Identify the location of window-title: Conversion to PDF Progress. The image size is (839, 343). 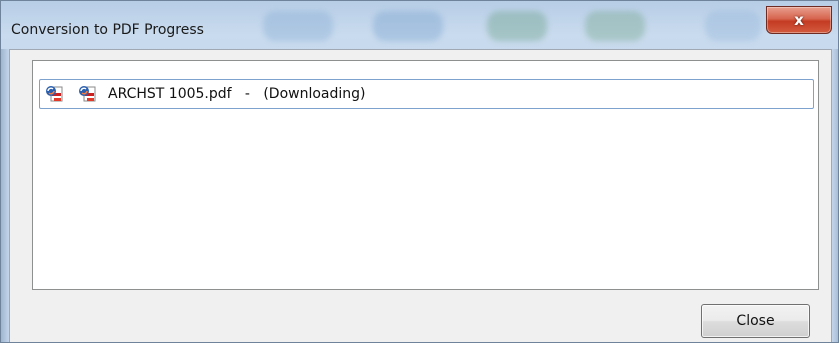
(107, 30).